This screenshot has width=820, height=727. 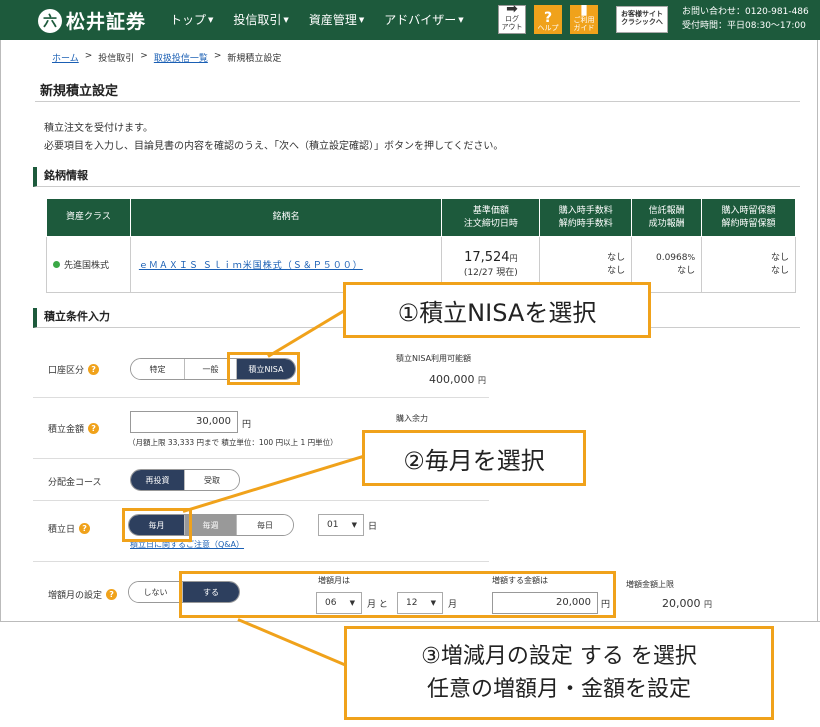 I want to click on nisa-available-value: 400,000 円, so click(x=457, y=379).